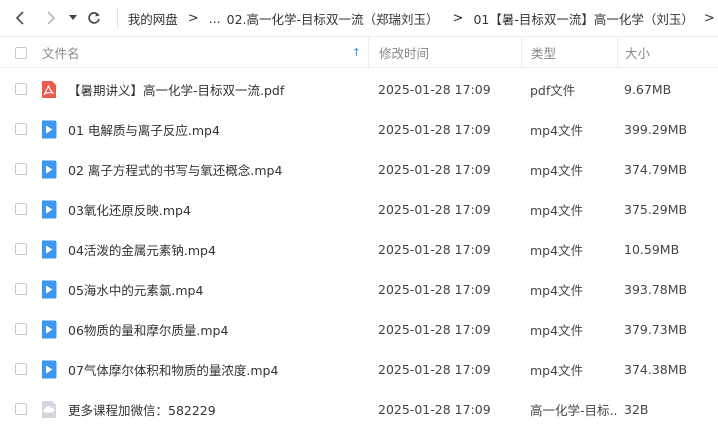 The height and width of the screenshot is (439, 718). Describe the element at coordinates (544, 53) in the screenshot. I see `column-header-type-label: 类型` at that location.